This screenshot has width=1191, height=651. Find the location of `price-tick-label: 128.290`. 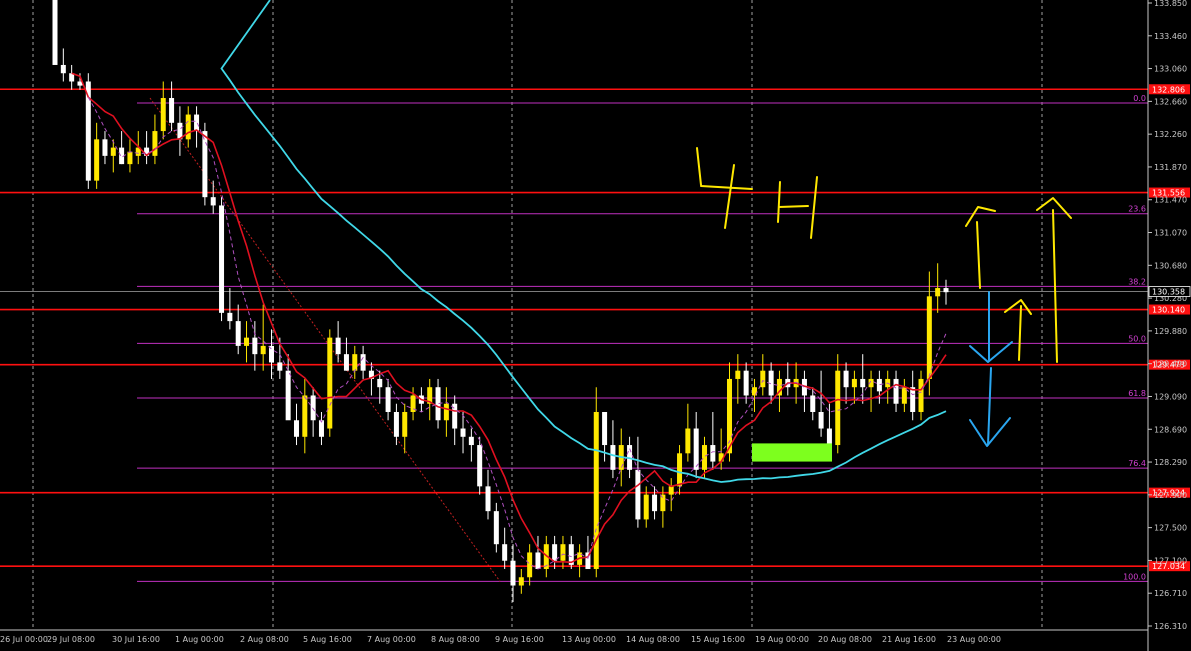

price-tick-label: 128.290 is located at coordinates (1170, 462).